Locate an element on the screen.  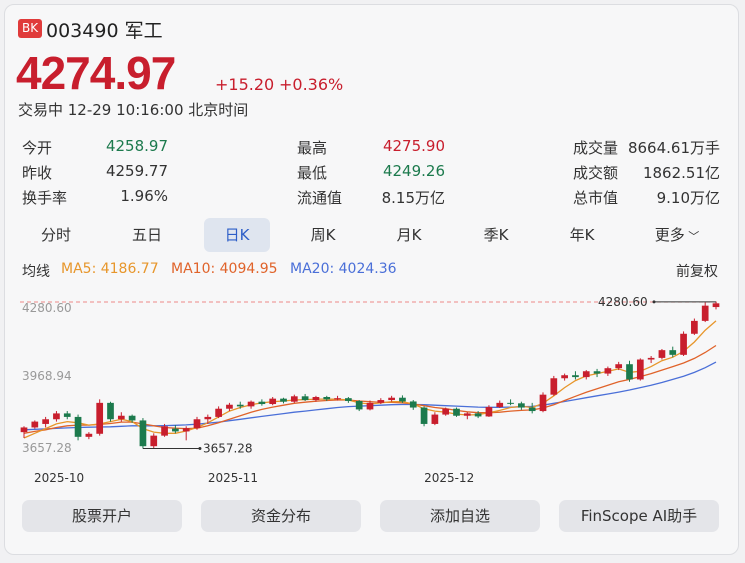
max-annotation-label: 4280.60 is located at coordinates (623, 302).